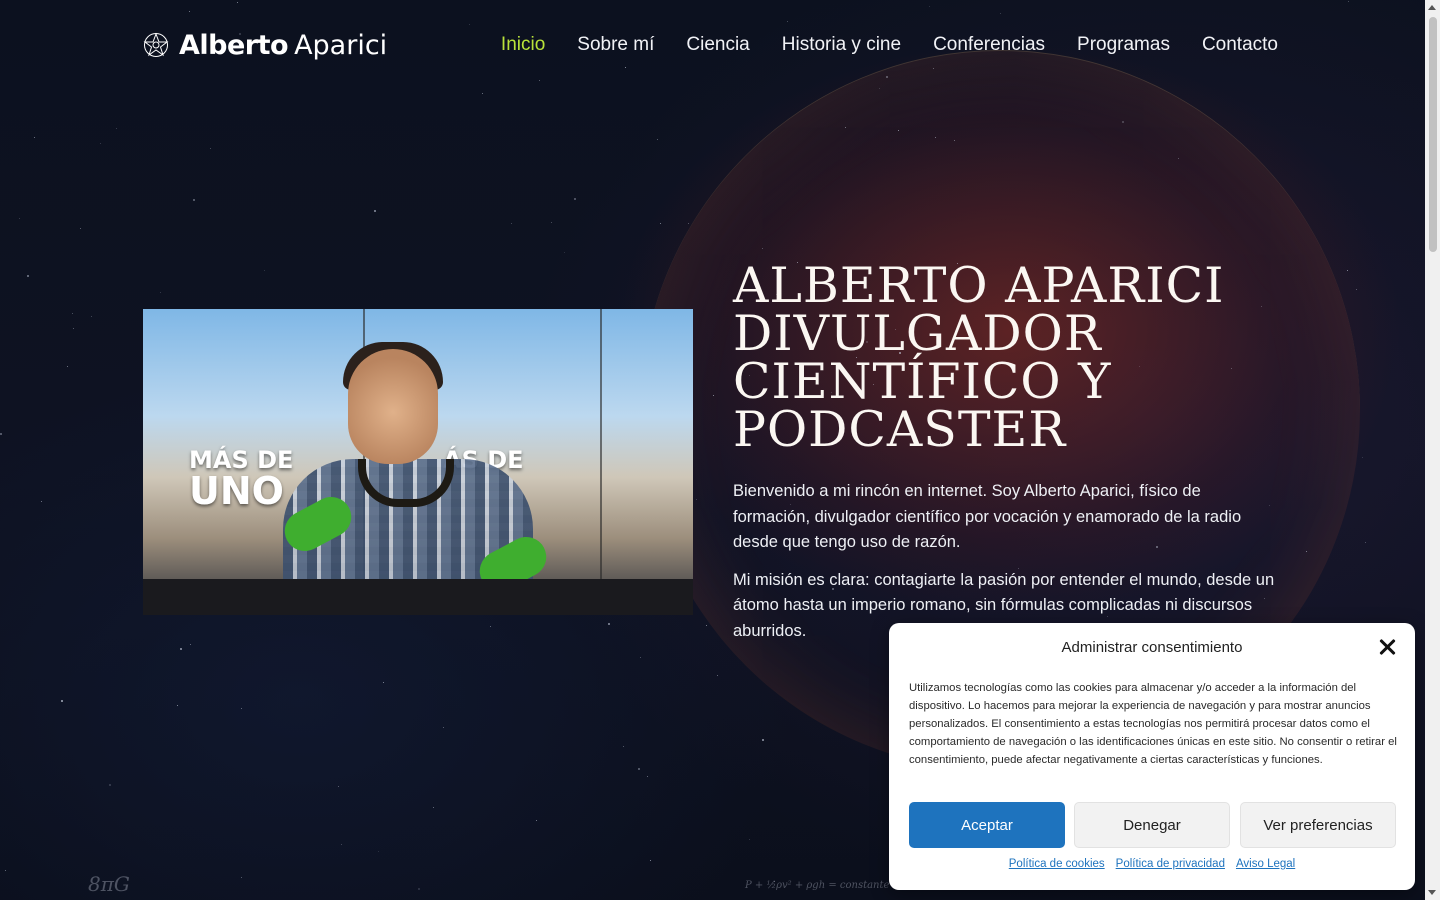 The width and height of the screenshot is (1440, 900). I want to click on background-formula: P + ½ρv² + ρgh = constante, so click(817, 885).